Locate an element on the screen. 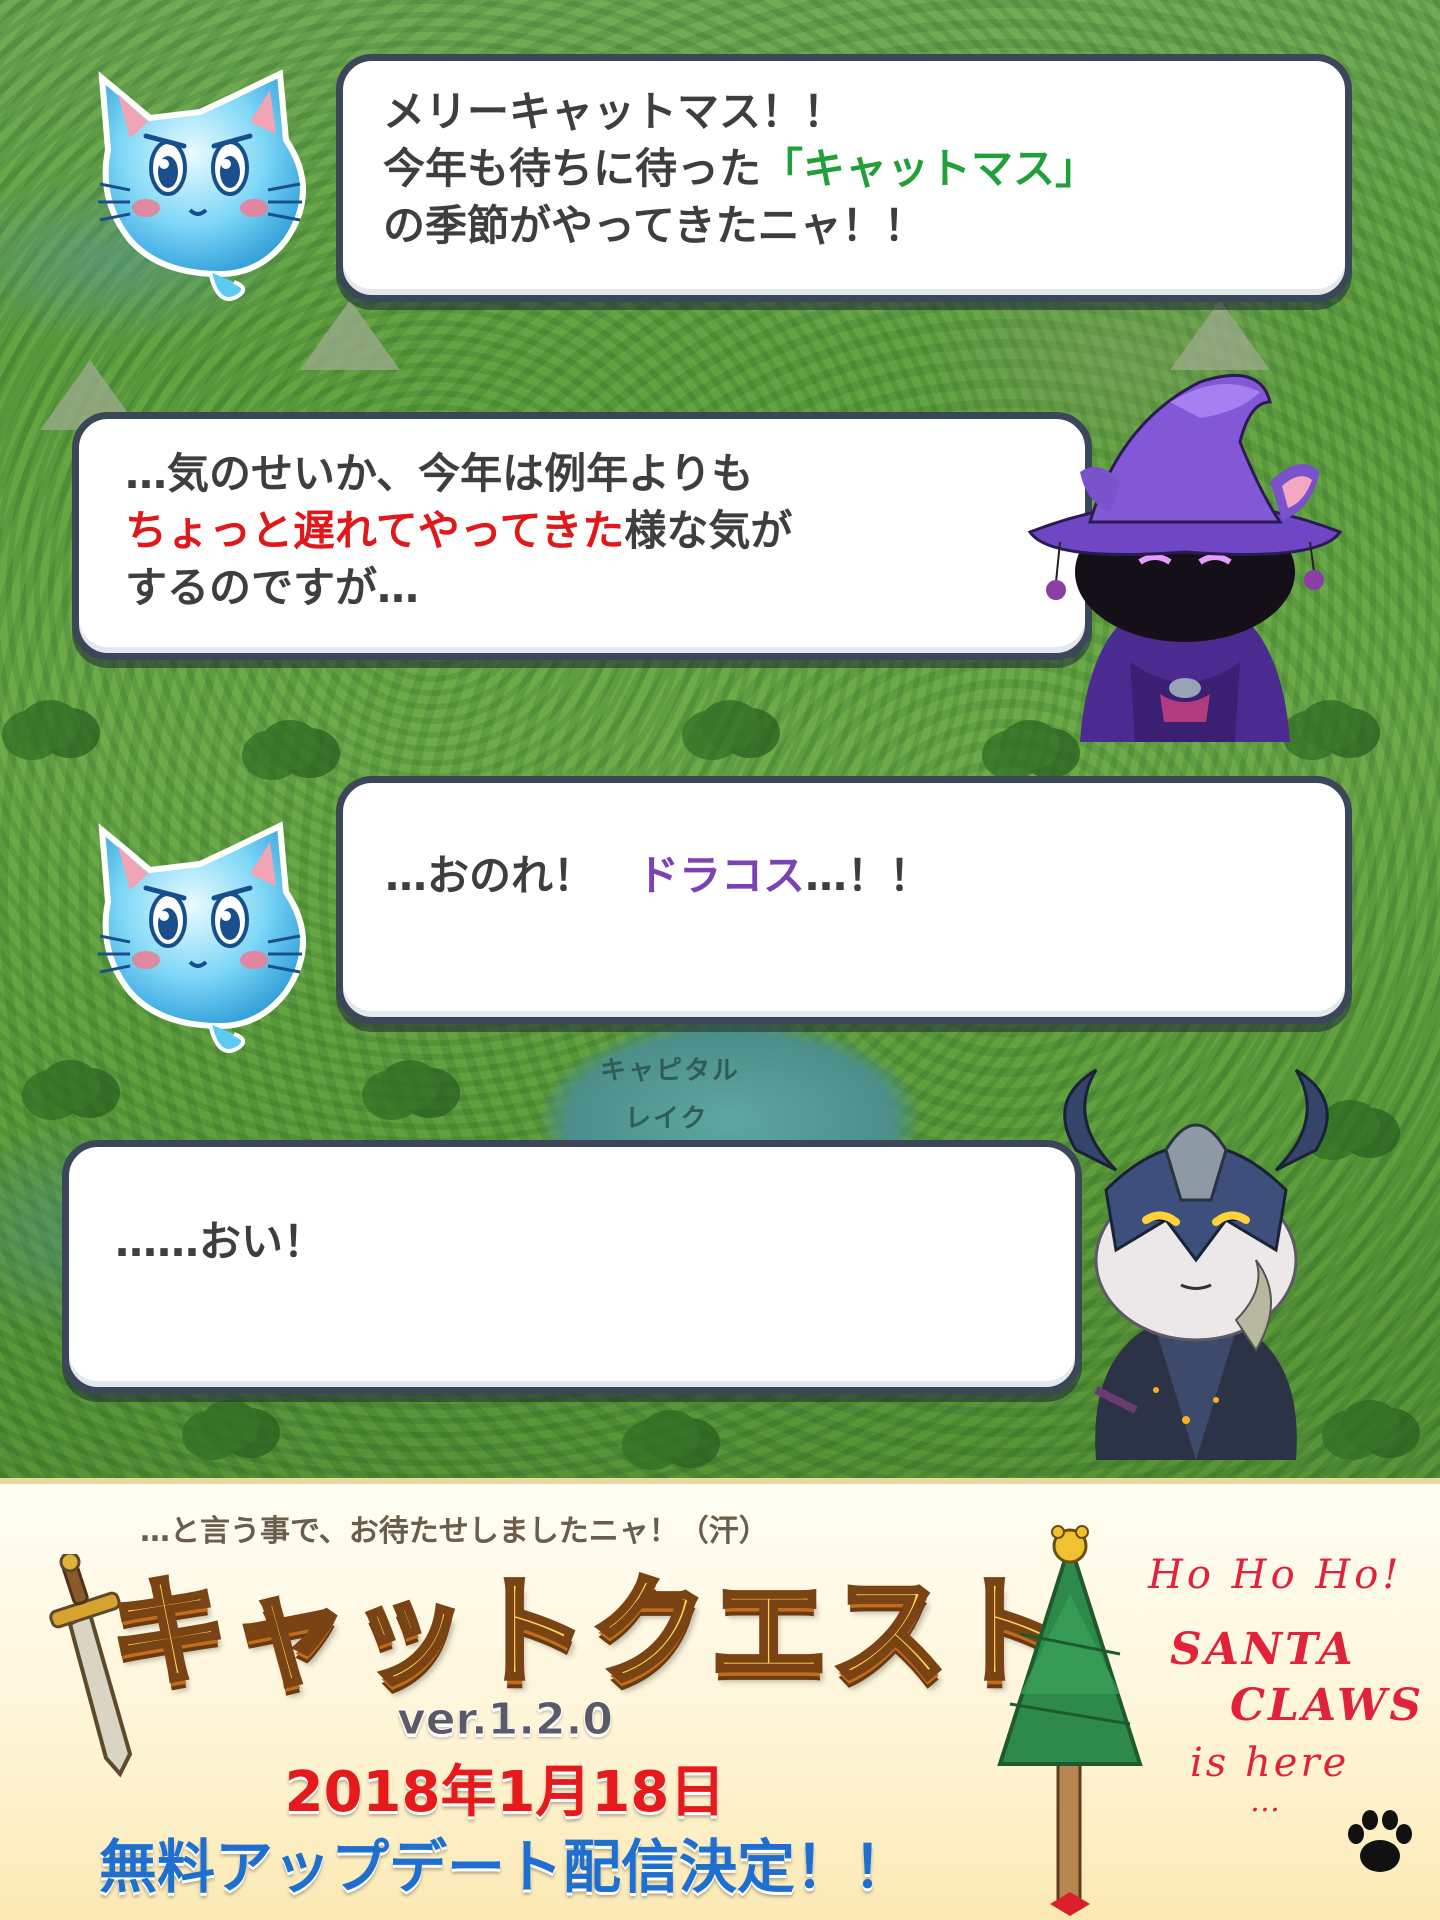 Image resolution: width=1440 pixels, height=1920 pixels. dialogue-line: ちょっと遅れてやってきた様な気が is located at coordinates (582, 530).